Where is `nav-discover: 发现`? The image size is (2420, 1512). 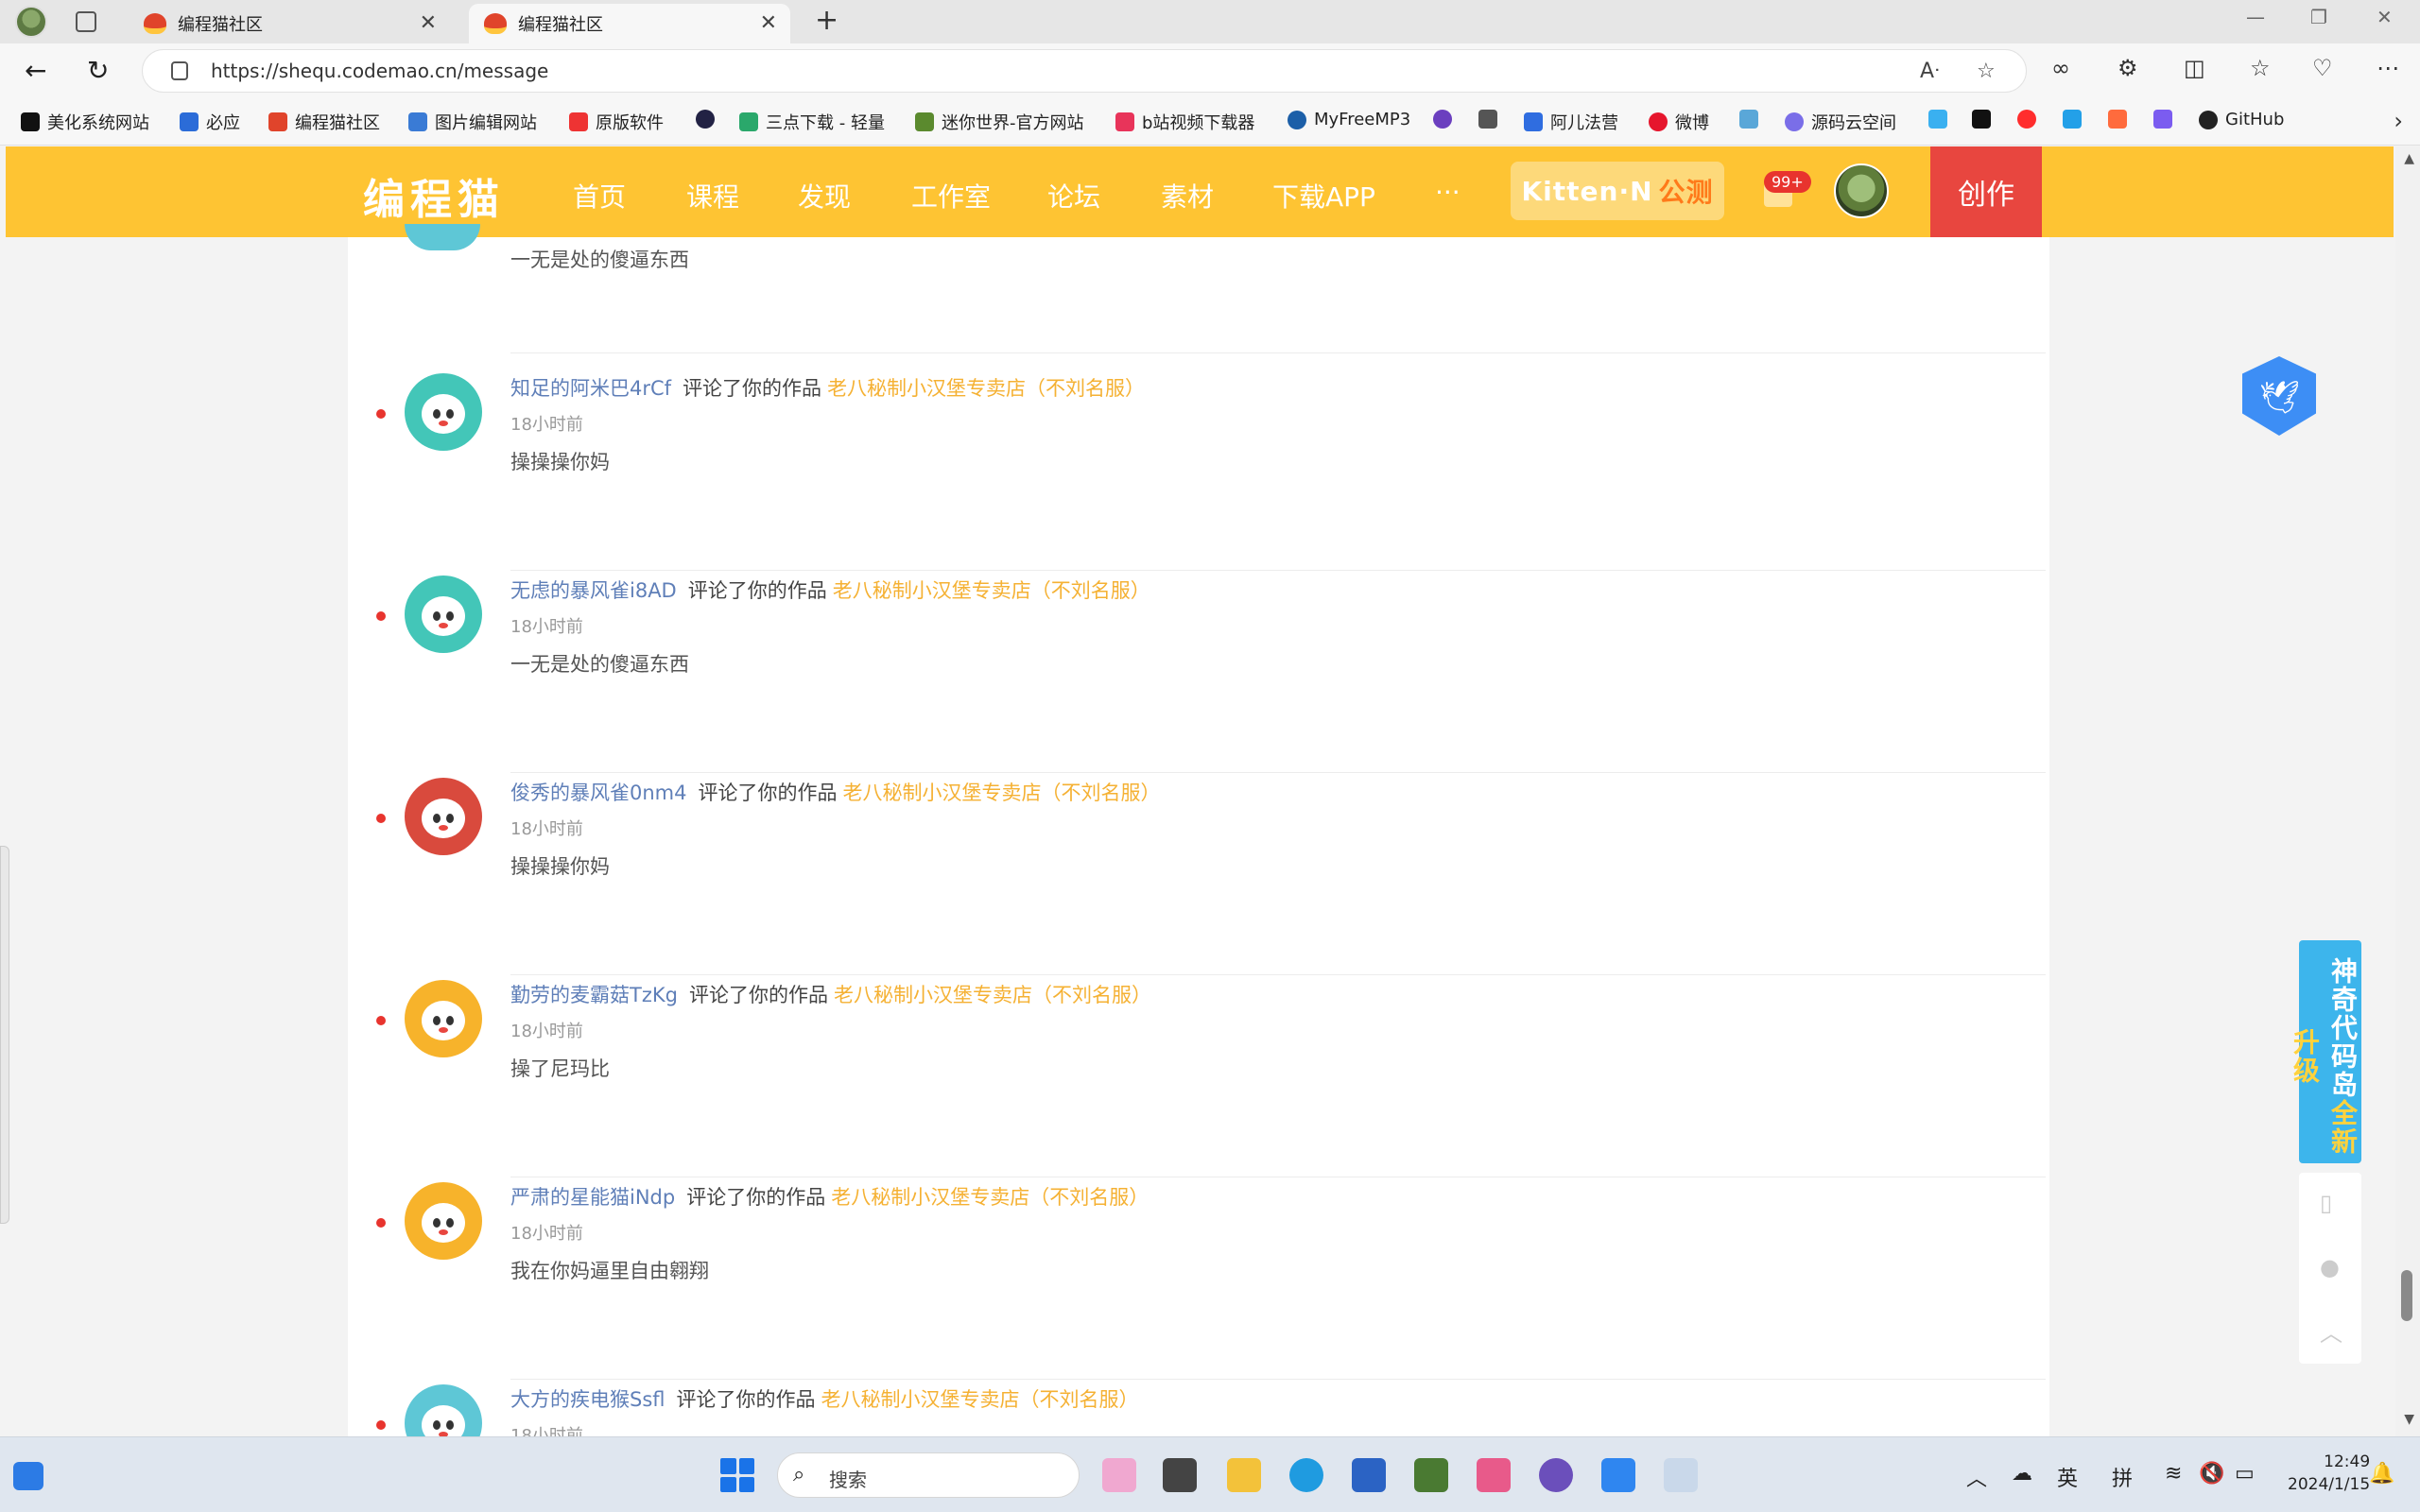 nav-discover: 发现 is located at coordinates (824, 196).